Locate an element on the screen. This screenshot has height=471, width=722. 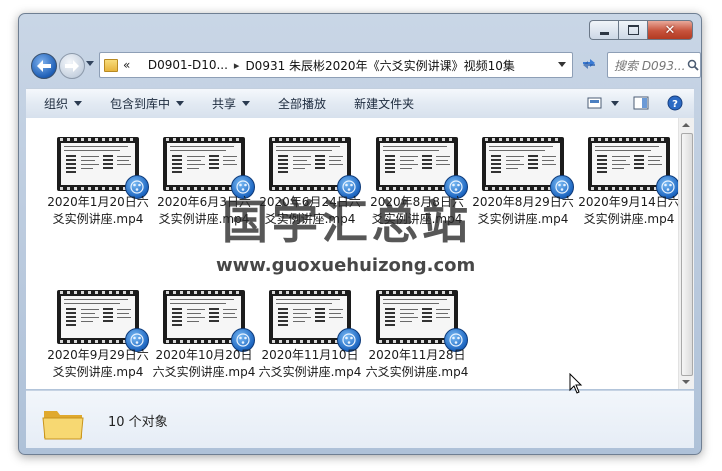
item-count: 10 个对象 is located at coordinates (138, 422).